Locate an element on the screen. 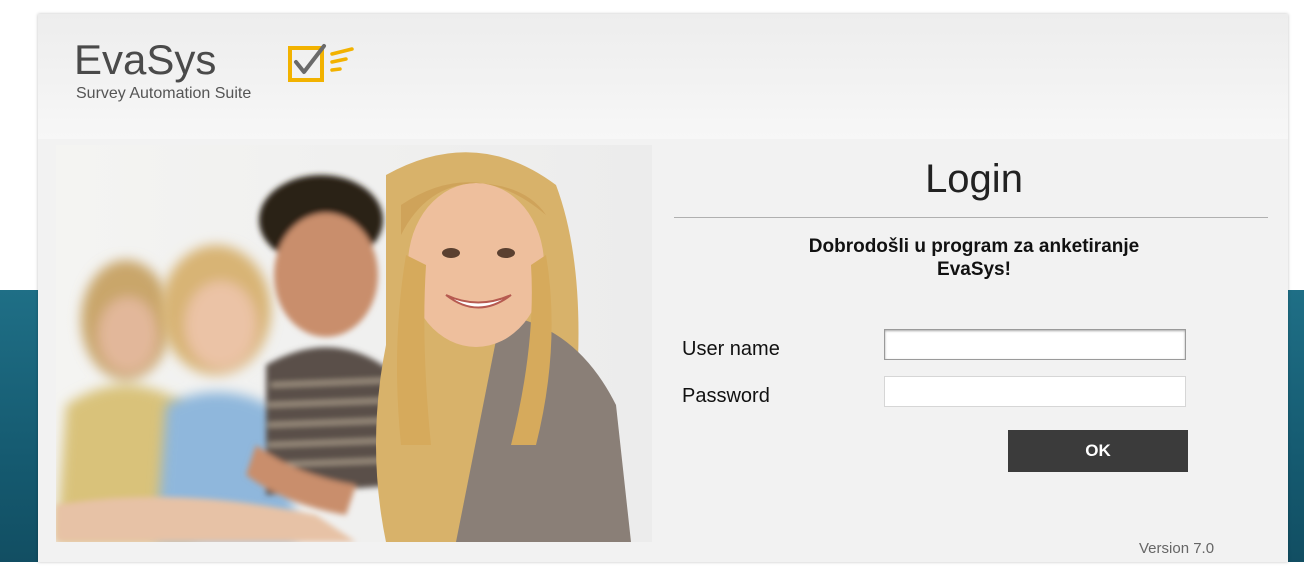  welcome-line-1: Dobrodošli u program za anketiranje is located at coordinates (974, 246).